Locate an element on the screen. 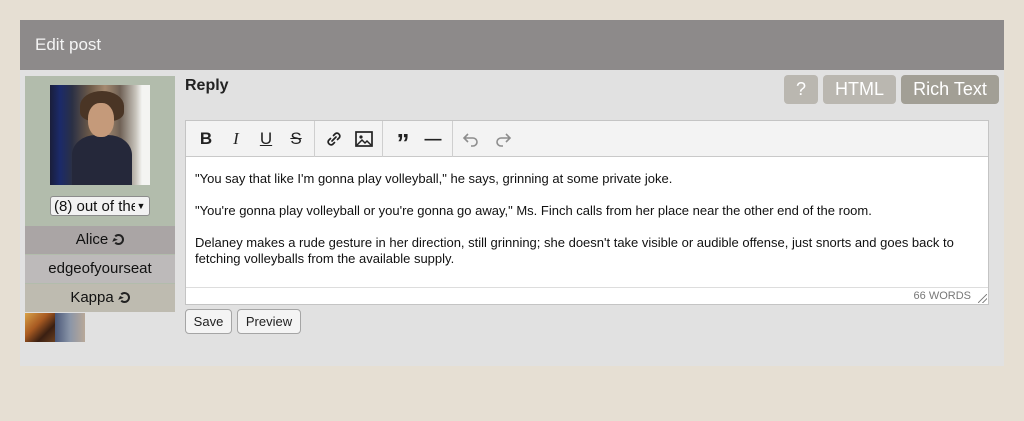 The width and height of the screenshot is (1024, 421). html-mode-button: HTML is located at coordinates (859, 89).